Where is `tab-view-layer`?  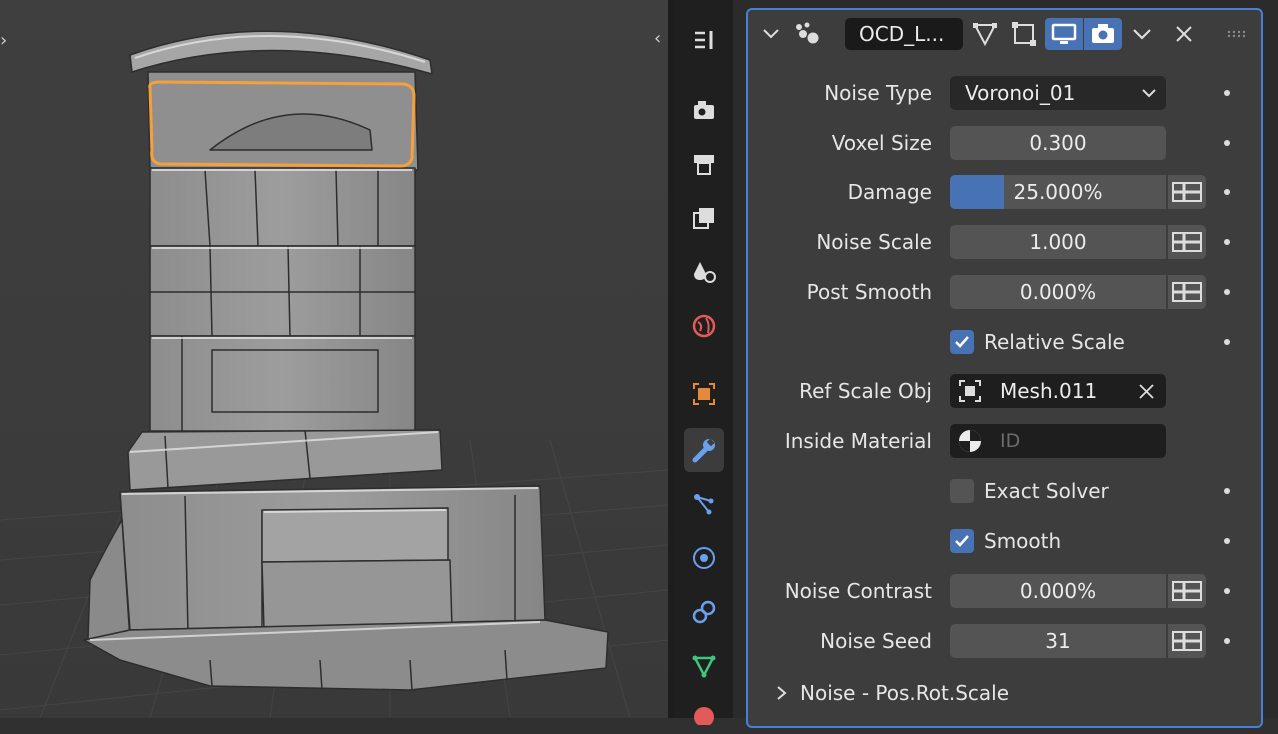
tab-view-layer is located at coordinates (704, 218).